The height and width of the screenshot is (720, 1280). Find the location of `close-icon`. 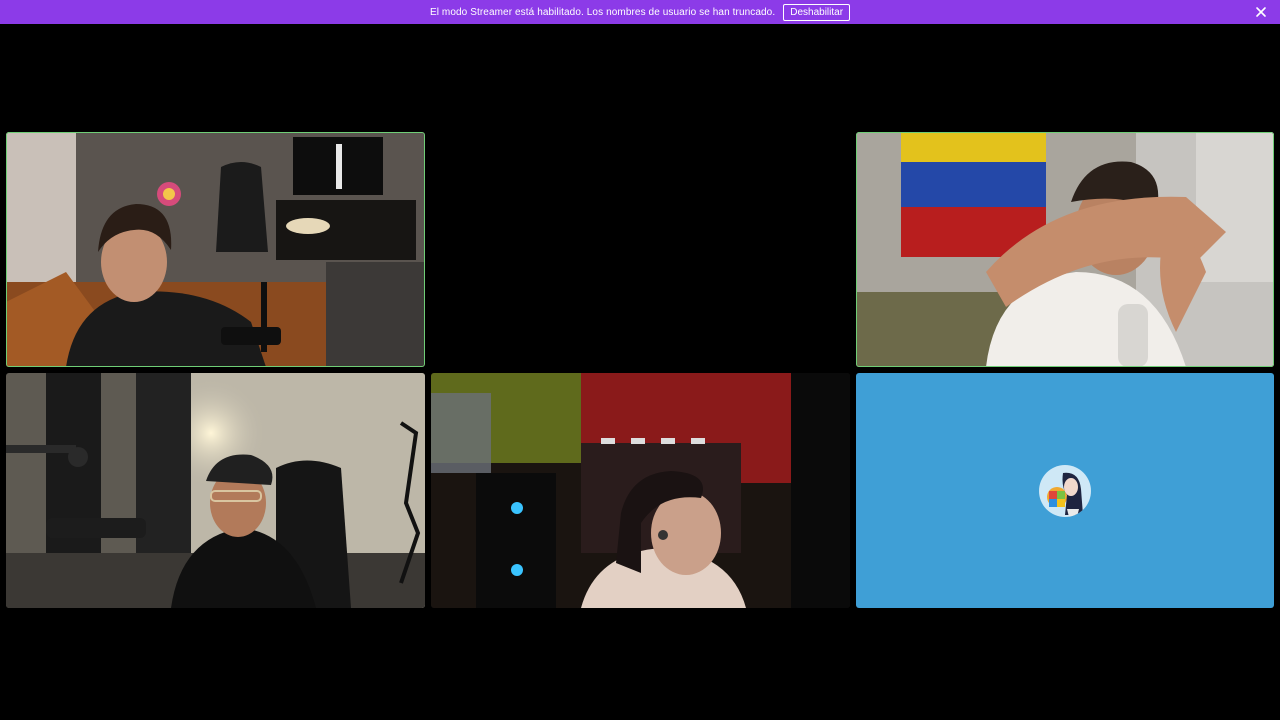

close-icon is located at coordinates (1261, 12).